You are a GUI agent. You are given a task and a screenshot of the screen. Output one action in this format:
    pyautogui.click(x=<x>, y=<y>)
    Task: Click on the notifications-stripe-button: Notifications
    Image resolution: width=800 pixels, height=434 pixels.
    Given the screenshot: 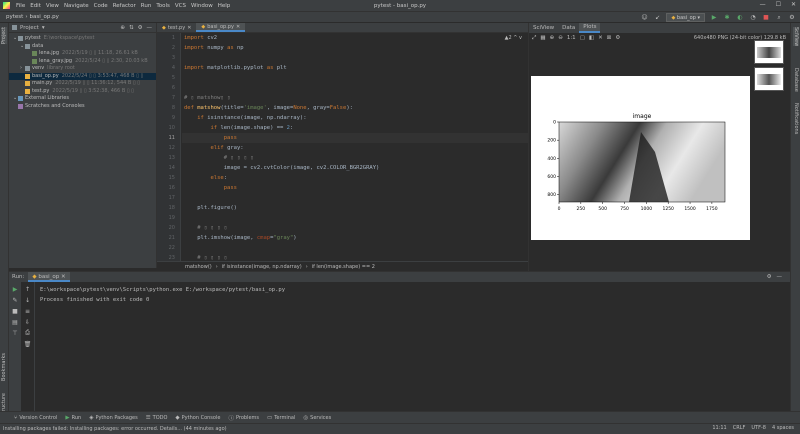 What is the action you would take?
    pyautogui.click(x=796, y=118)
    